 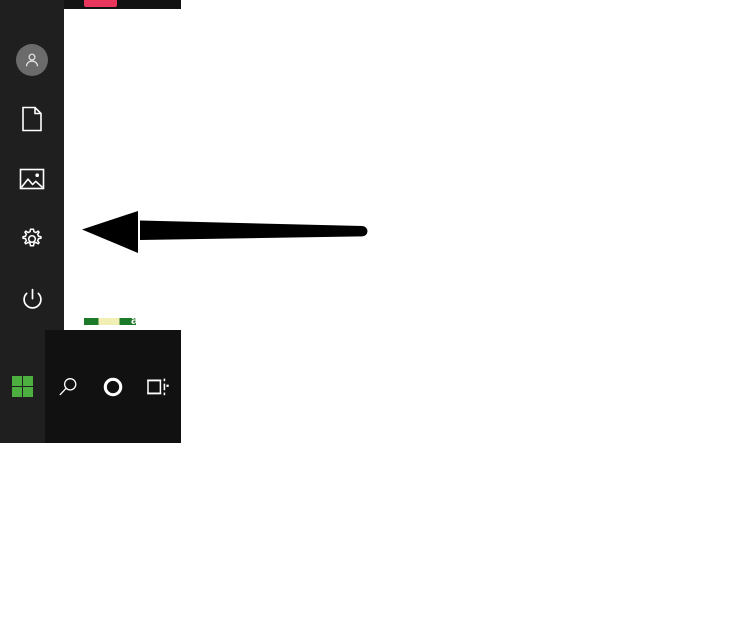 I want to click on task-view-icon, so click(x=157, y=387).